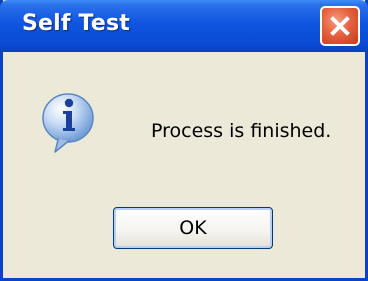  I want to click on close-button, so click(340, 26).